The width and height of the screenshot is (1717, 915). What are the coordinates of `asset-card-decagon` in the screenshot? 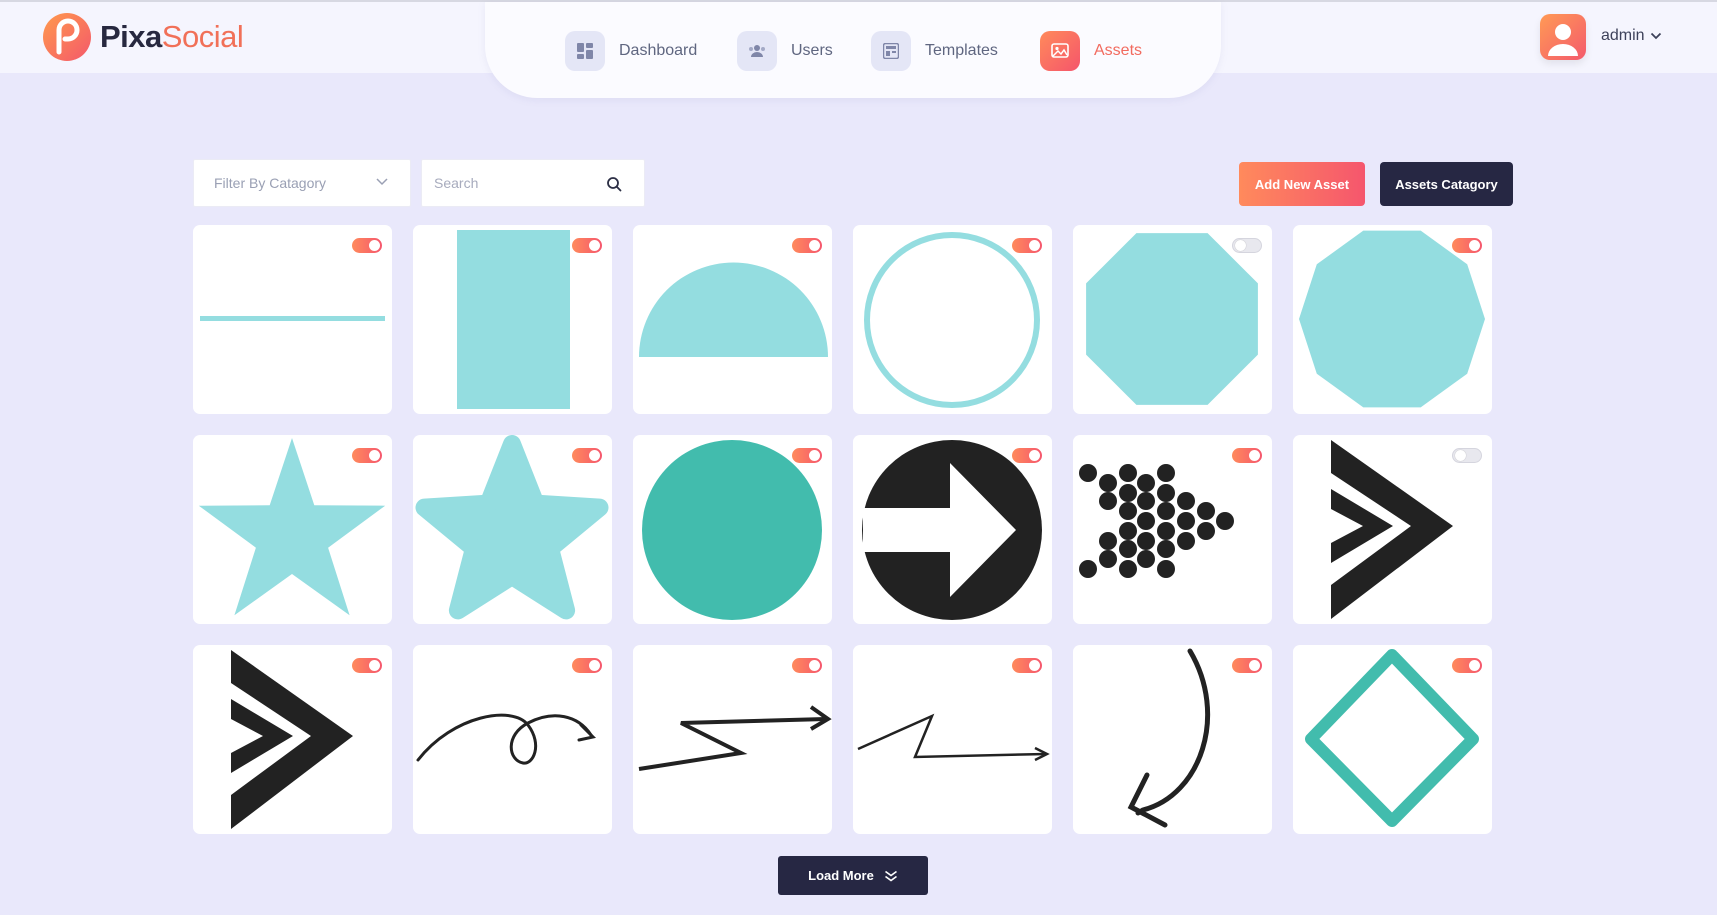 It's located at (1392, 319).